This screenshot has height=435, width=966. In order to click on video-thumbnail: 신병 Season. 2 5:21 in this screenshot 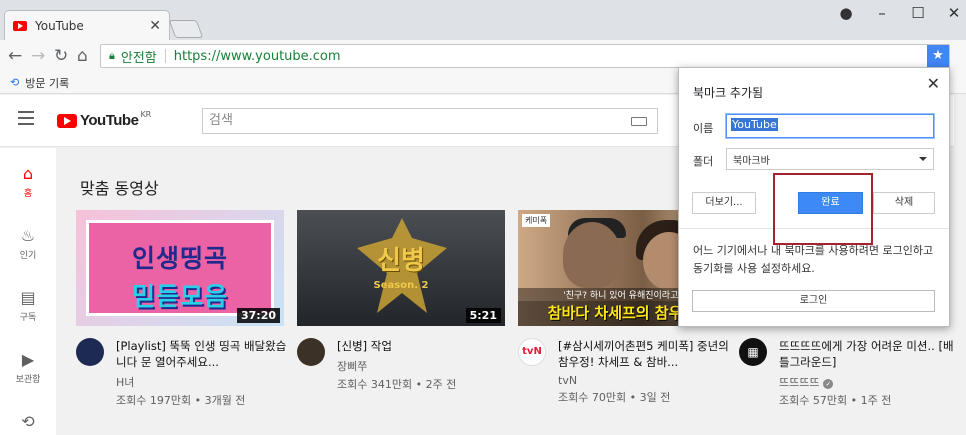, I will do `click(401, 268)`.